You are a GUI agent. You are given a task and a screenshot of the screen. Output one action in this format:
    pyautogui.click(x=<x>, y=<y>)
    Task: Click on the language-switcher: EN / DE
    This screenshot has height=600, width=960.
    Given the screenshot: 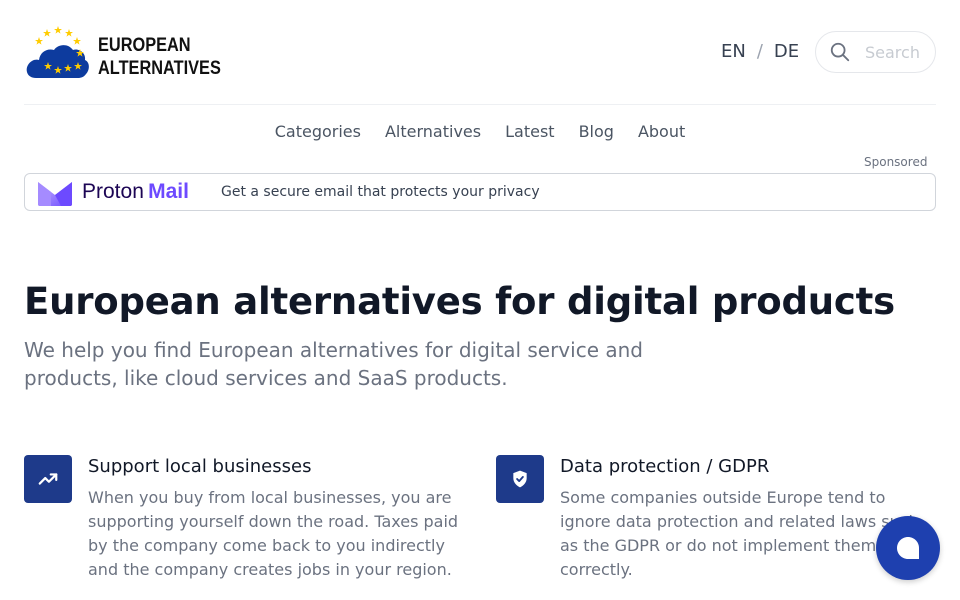 What is the action you would take?
    pyautogui.click(x=760, y=51)
    